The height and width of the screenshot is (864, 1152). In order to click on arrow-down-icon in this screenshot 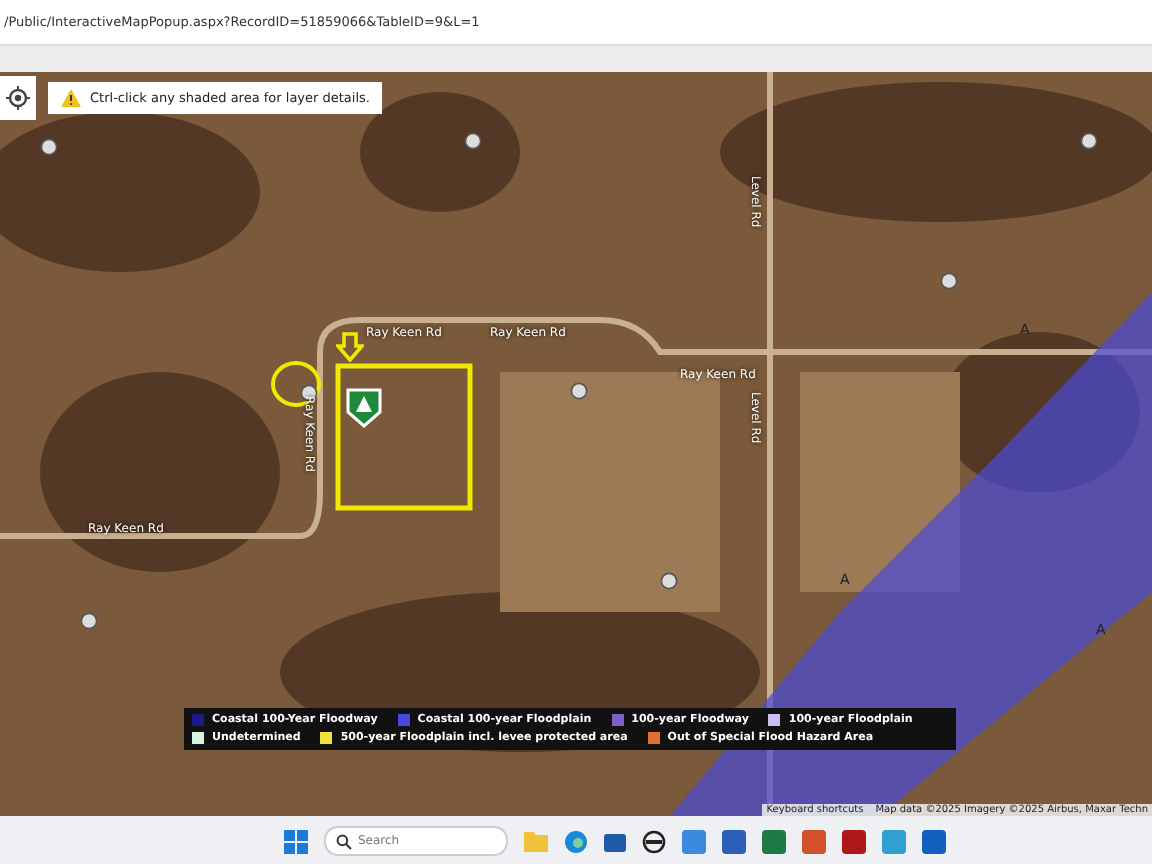, I will do `click(350, 347)`.